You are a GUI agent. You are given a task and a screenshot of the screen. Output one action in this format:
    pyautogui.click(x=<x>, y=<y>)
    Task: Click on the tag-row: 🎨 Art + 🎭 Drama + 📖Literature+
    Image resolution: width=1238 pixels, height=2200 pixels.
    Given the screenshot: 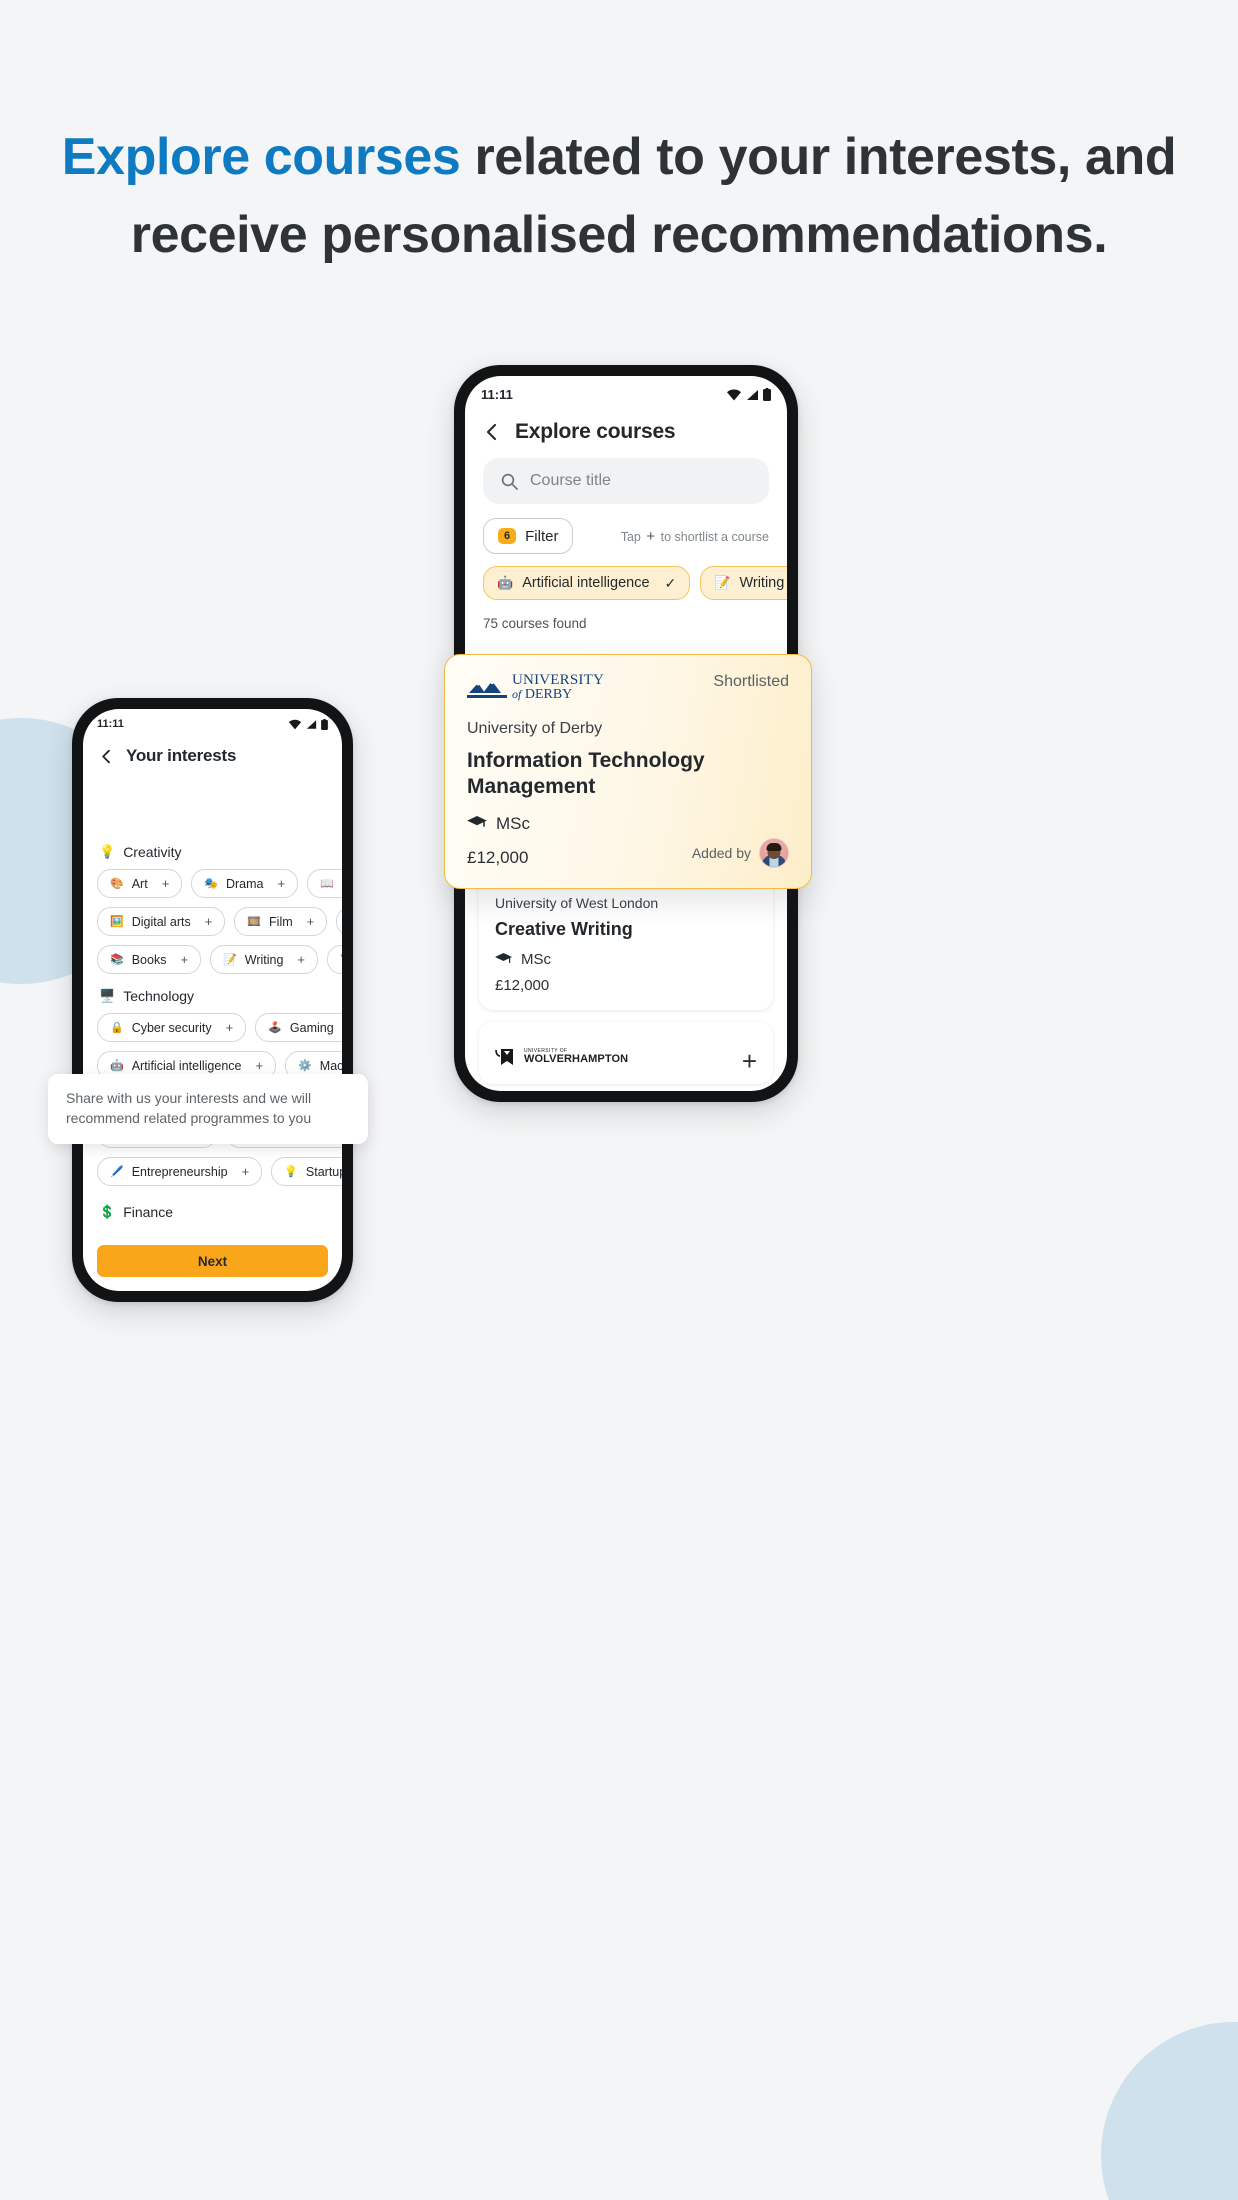 What is the action you would take?
    pyautogui.click(x=219, y=883)
    